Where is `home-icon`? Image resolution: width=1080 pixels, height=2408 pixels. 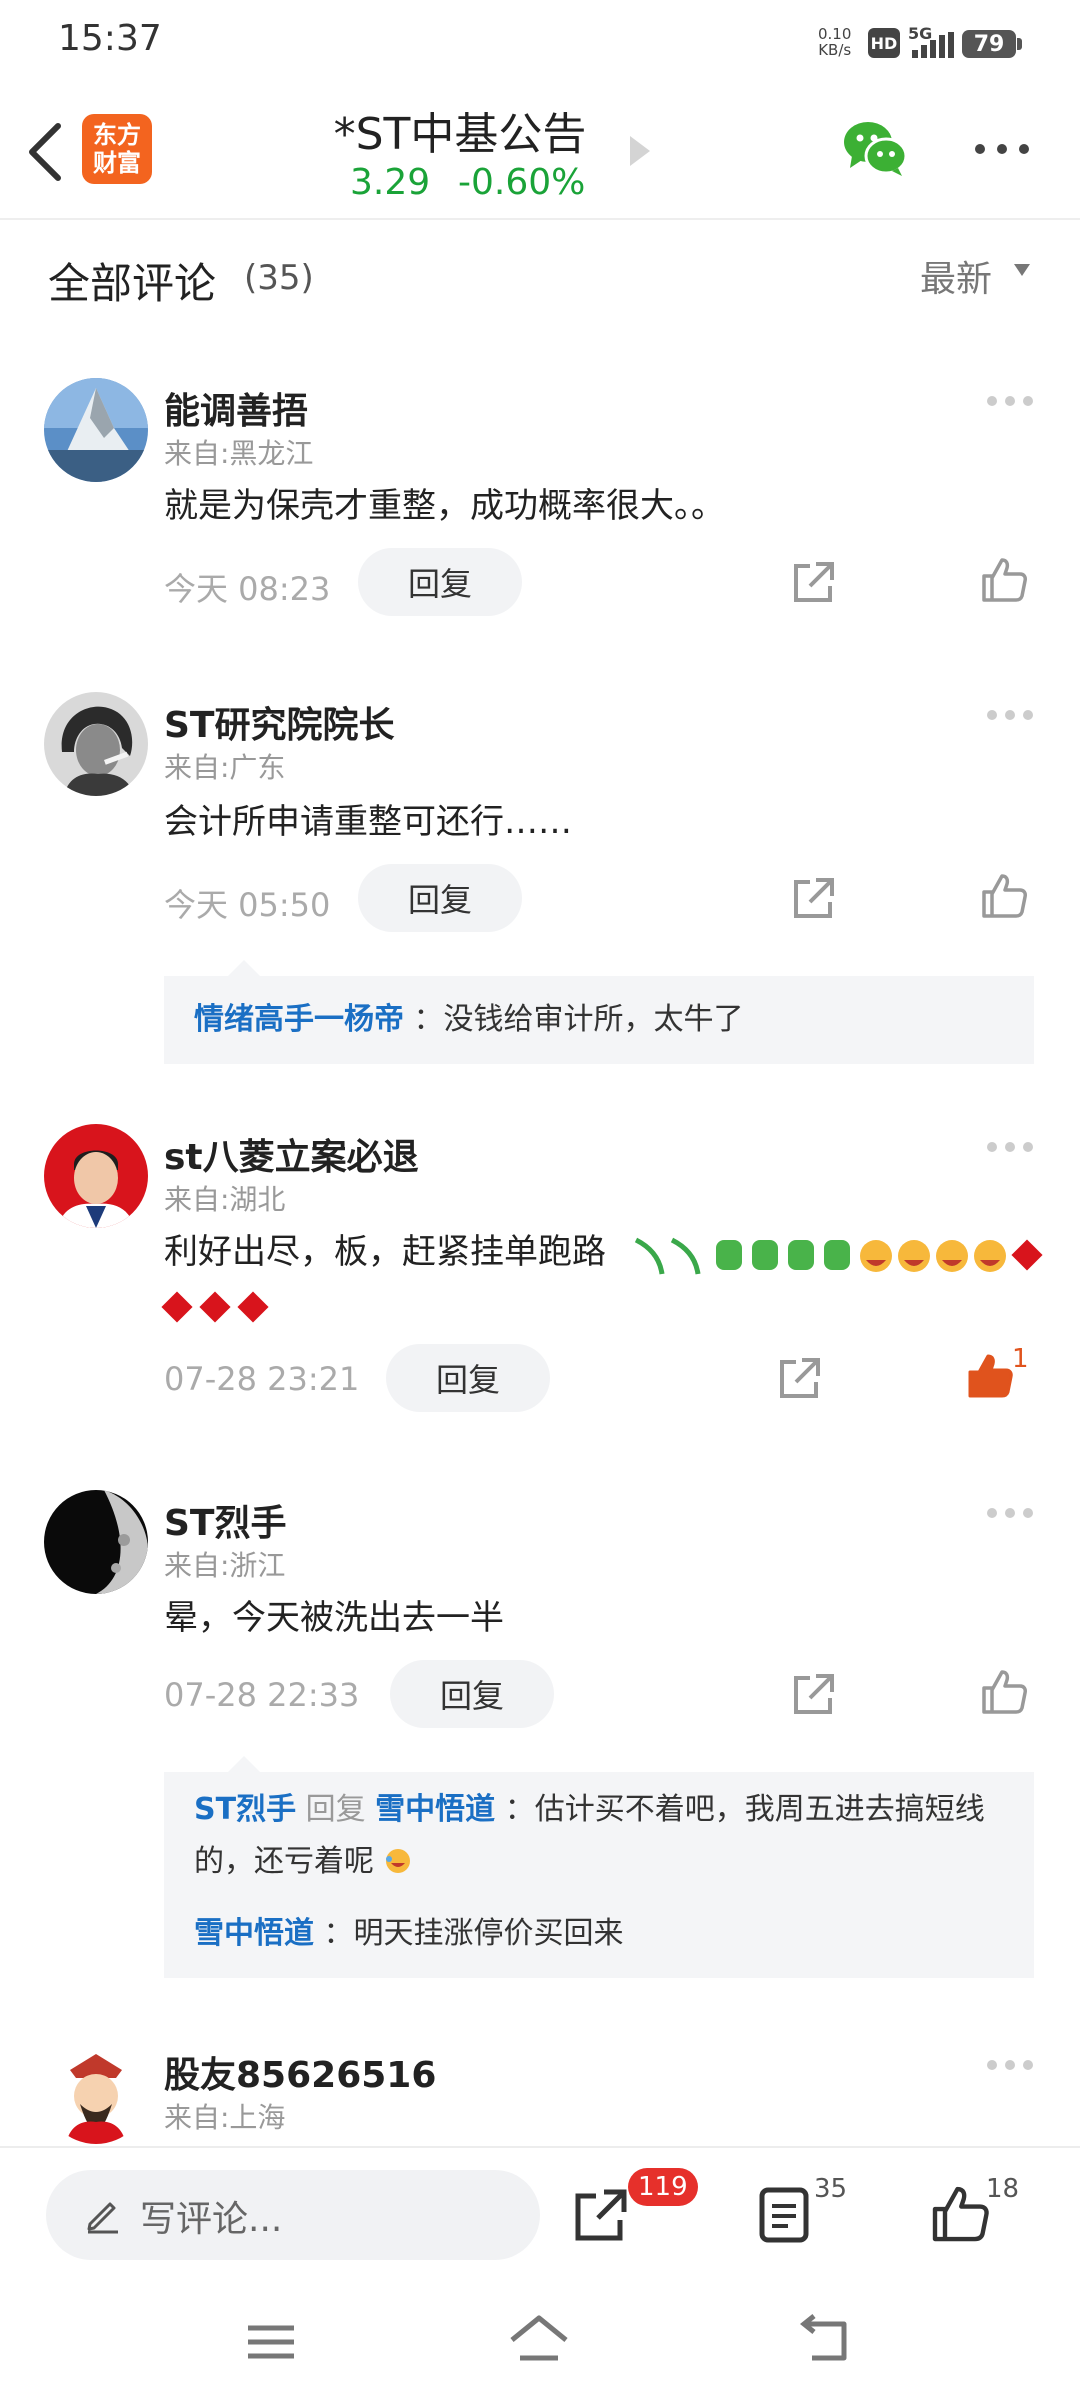 home-icon is located at coordinates (539, 2340).